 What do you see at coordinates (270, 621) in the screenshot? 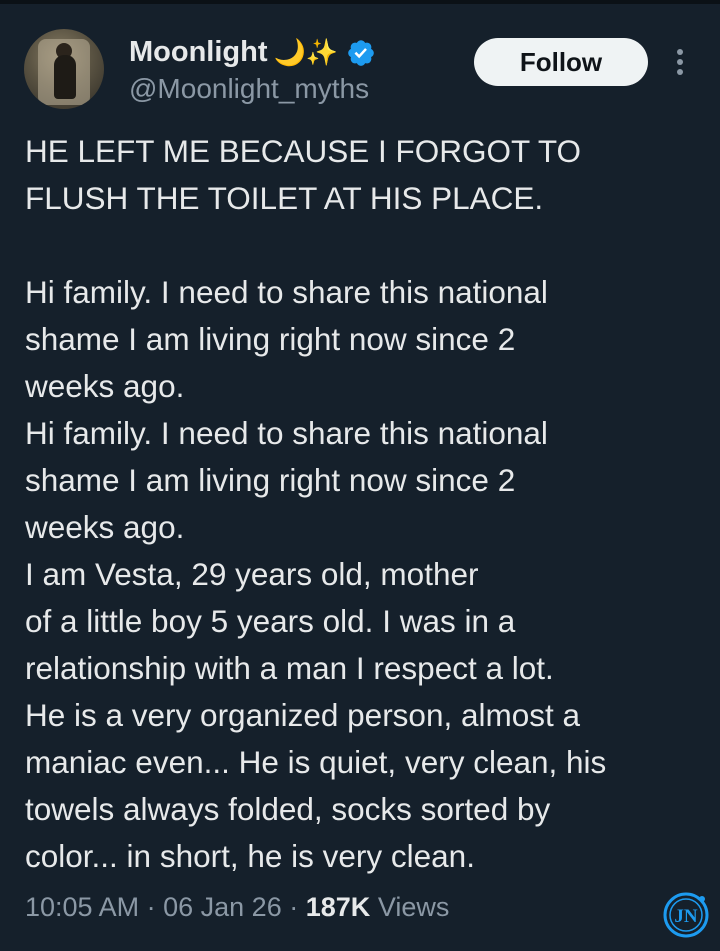
I see `tweet-line: of a little boy 5 years old. I was in a` at bounding box center [270, 621].